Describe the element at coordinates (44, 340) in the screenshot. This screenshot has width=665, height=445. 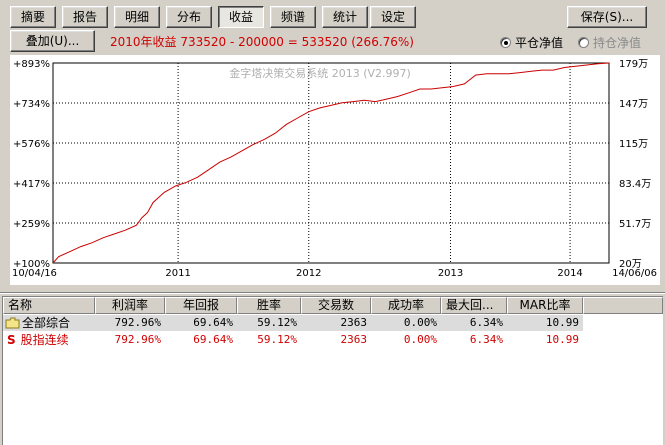
I see `row-name: 股指连续` at that location.